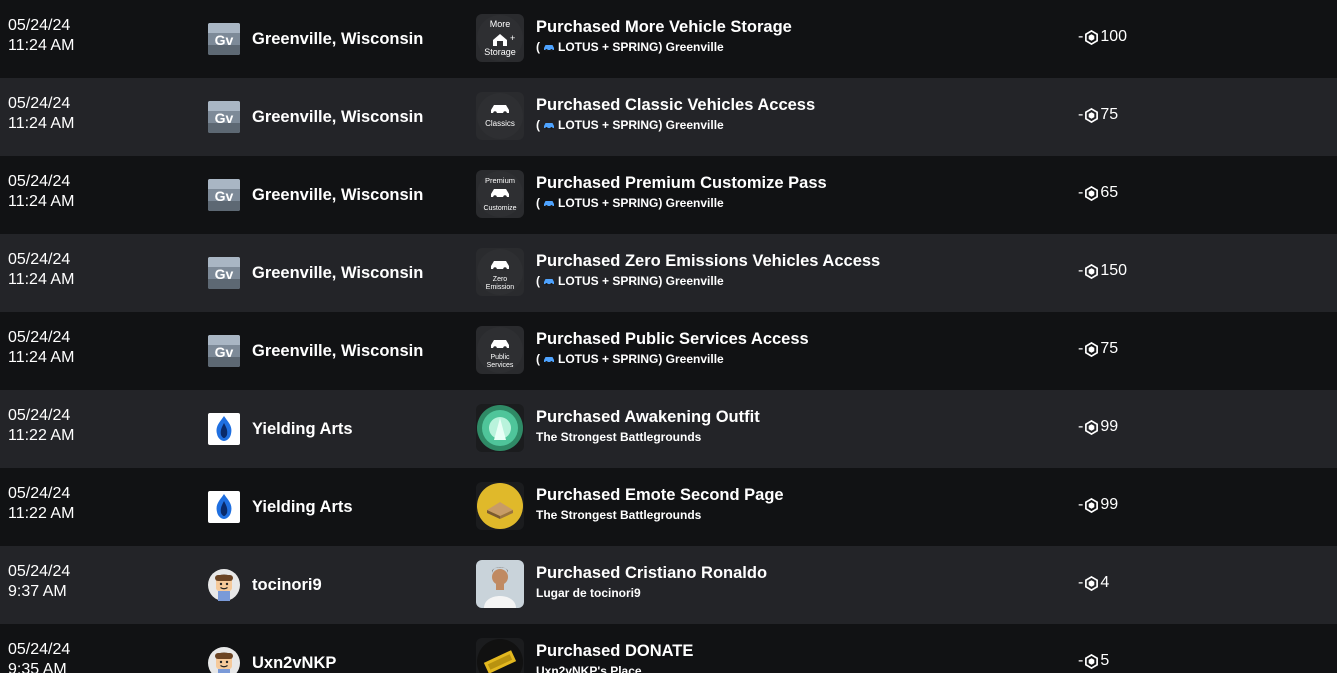 The height and width of the screenshot is (673, 1337). I want to click on experience-link: Uxn2vNKP's Place, so click(614, 668).